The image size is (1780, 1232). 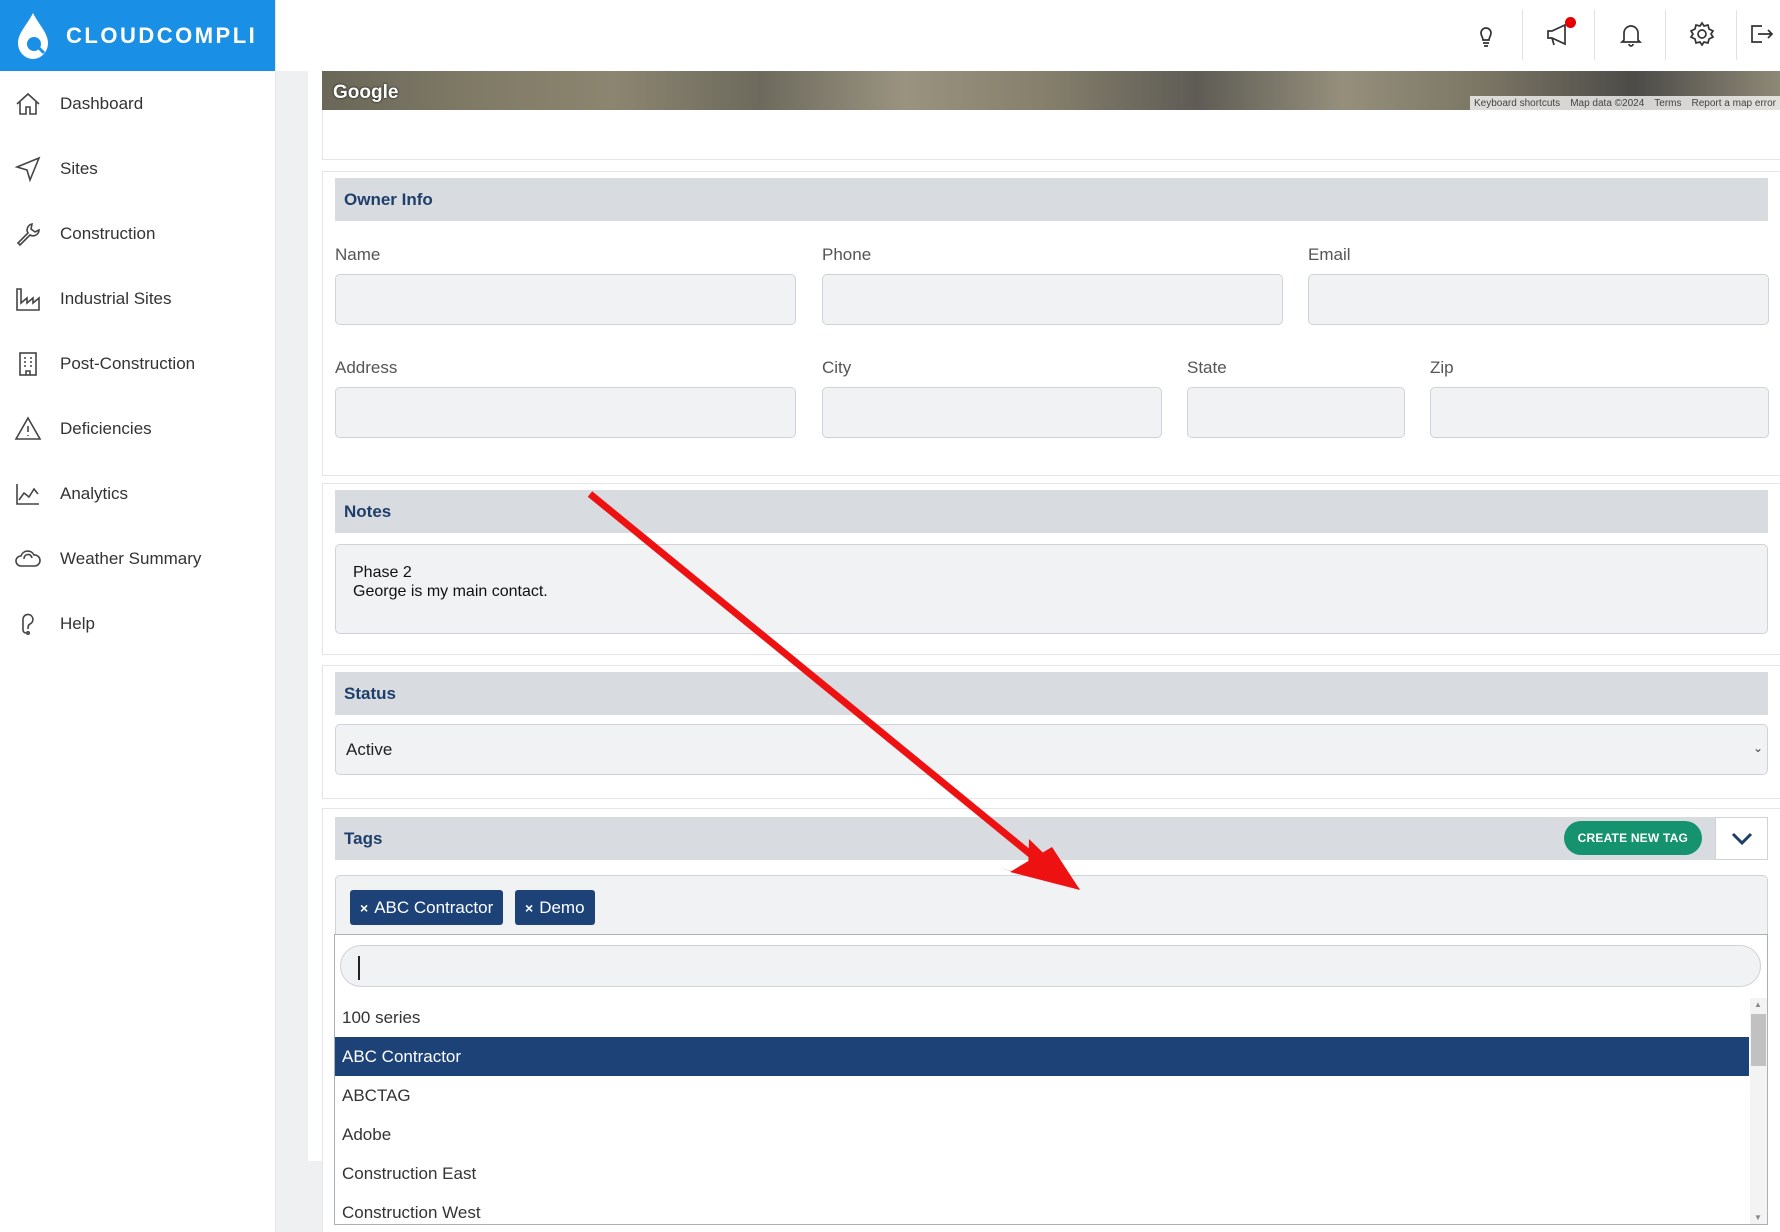 What do you see at coordinates (1051, 135) in the screenshot?
I see `map-card-footer` at bounding box center [1051, 135].